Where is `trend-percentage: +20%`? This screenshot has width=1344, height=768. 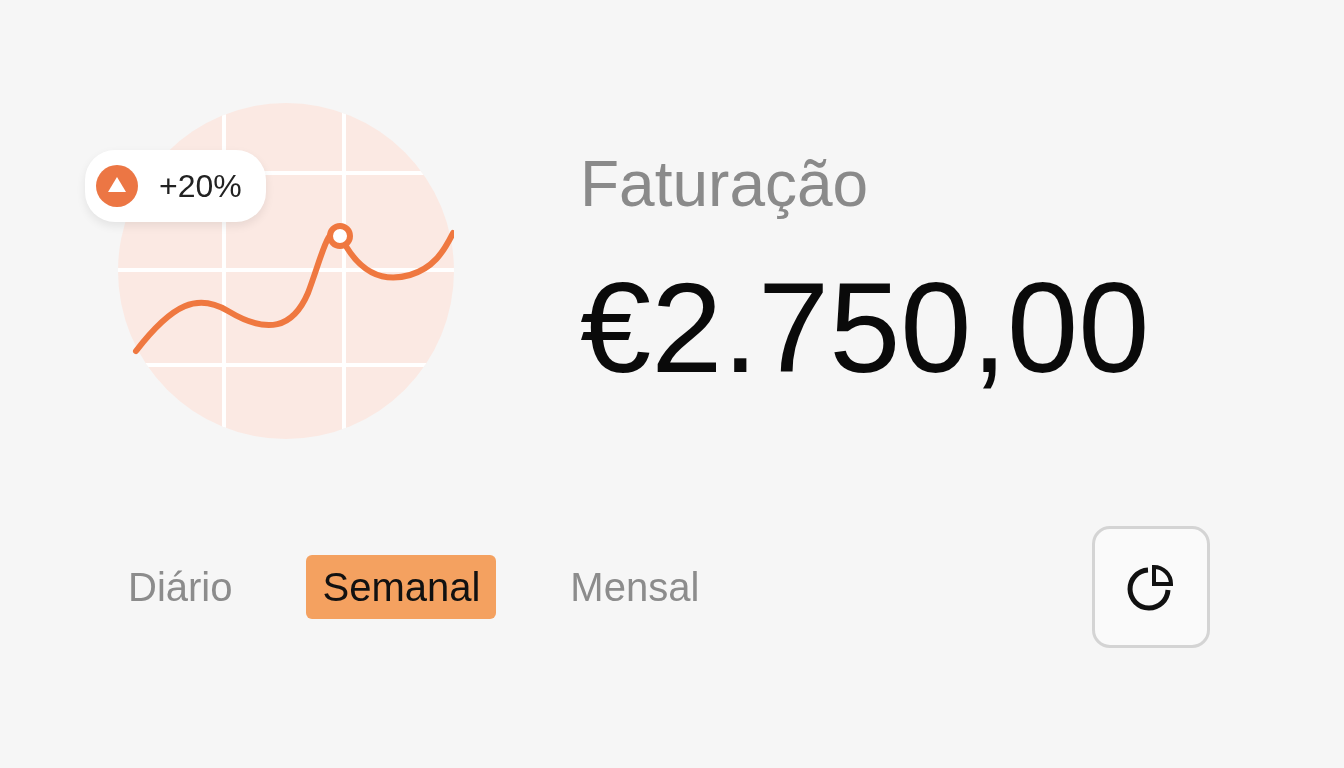
trend-percentage: +20% is located at coordinates (200, 186).